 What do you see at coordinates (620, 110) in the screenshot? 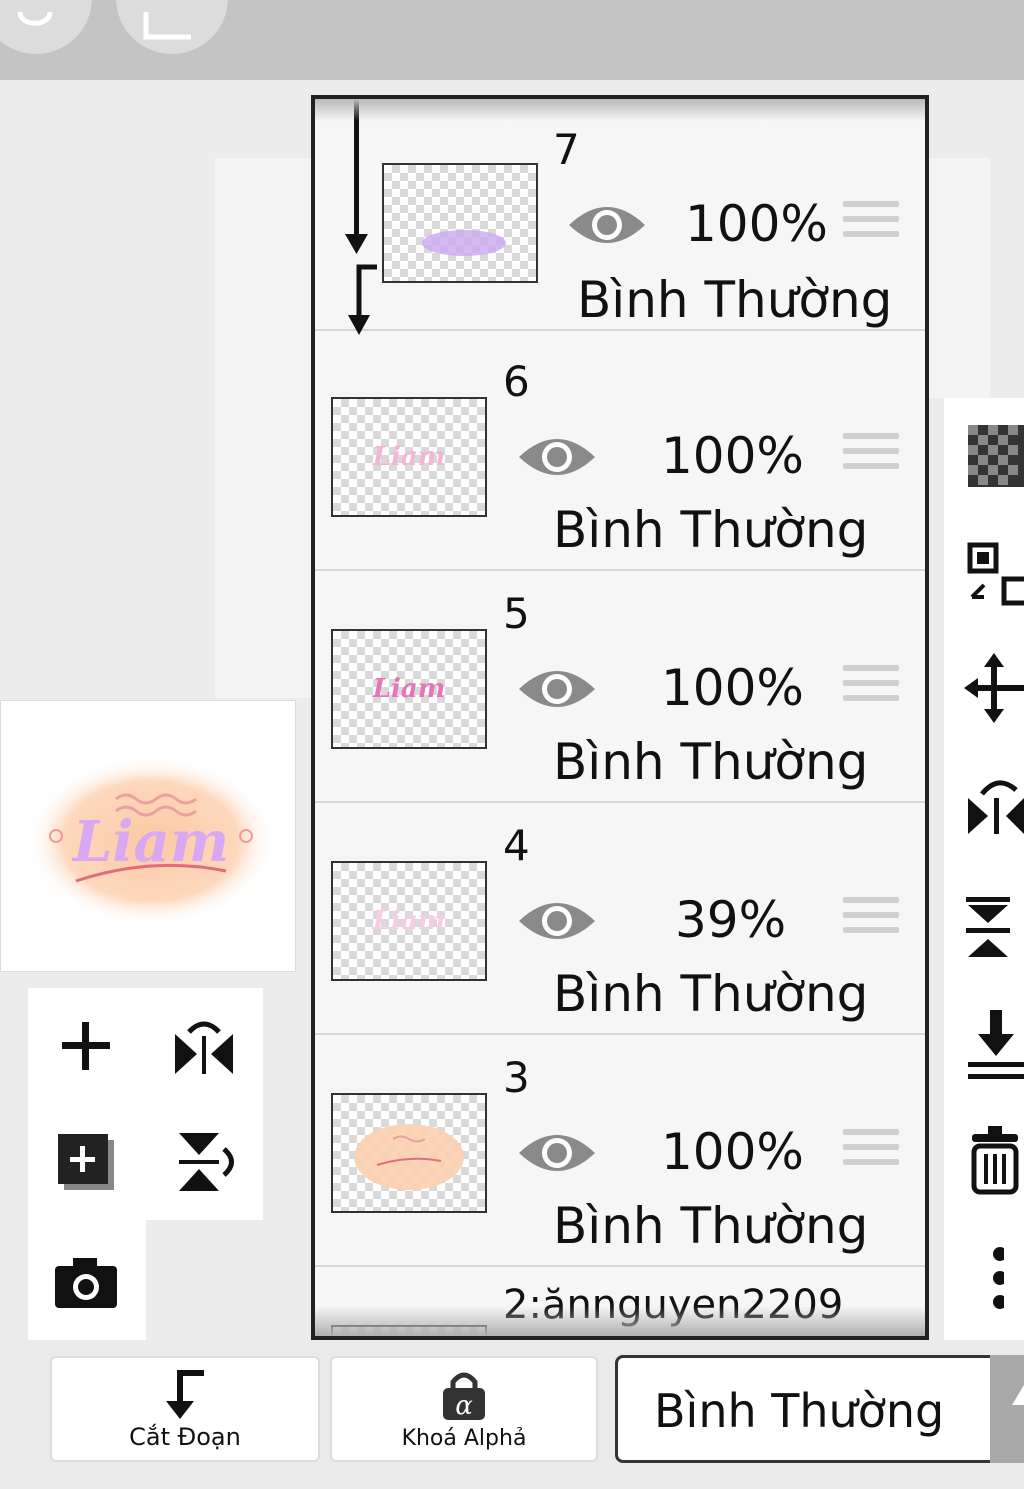
I see `scroll-shadow-top` at bounding box center [620, 110].